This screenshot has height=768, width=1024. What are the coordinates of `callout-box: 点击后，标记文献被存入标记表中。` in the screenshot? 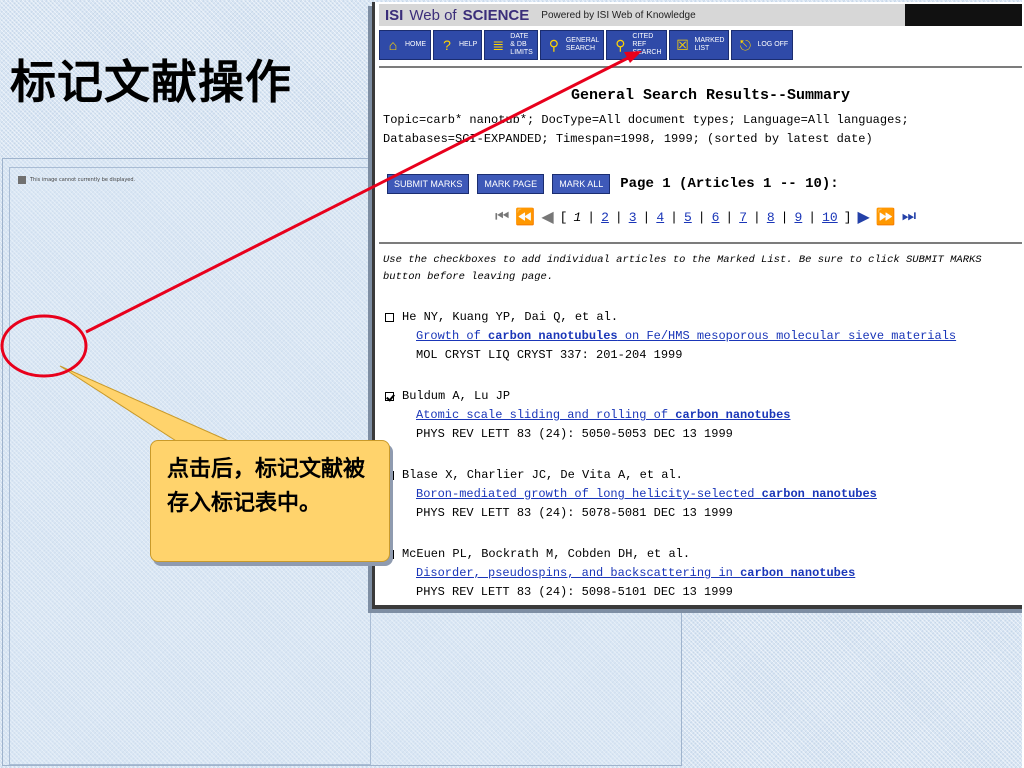 It's located at (270, 501).